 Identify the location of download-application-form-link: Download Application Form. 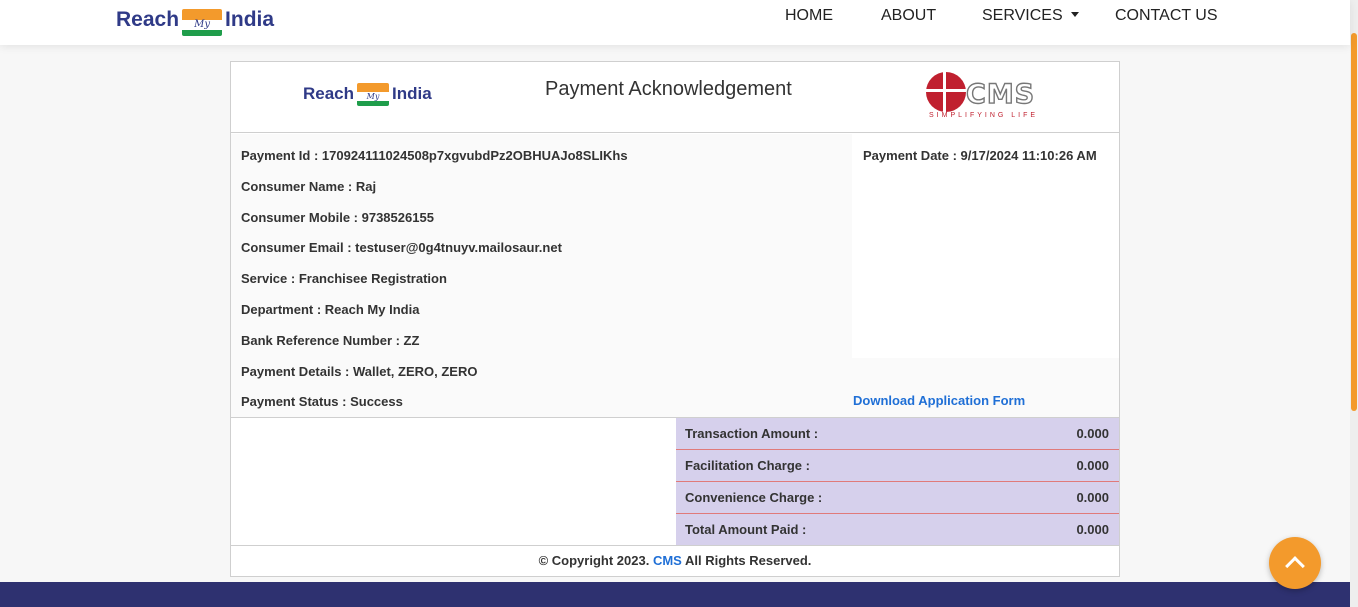
(939, 400).